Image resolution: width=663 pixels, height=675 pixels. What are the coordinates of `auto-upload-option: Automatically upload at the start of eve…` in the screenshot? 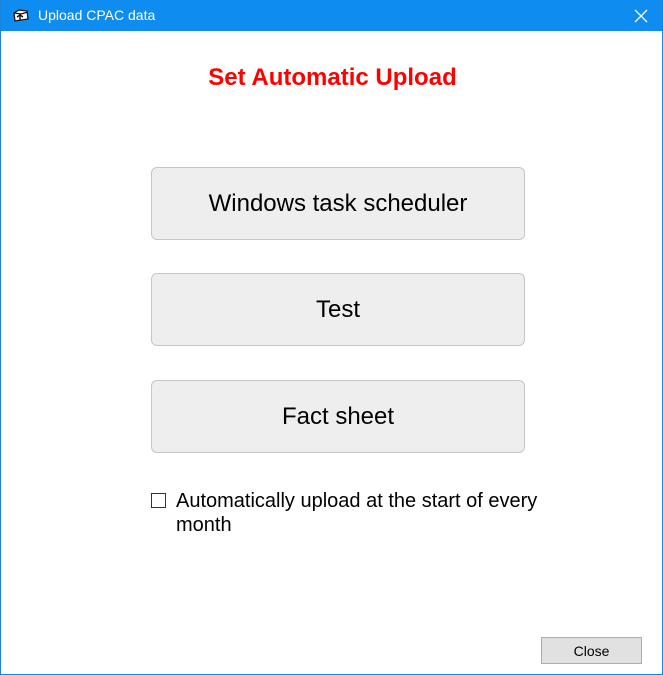 It's located at (351, 517).